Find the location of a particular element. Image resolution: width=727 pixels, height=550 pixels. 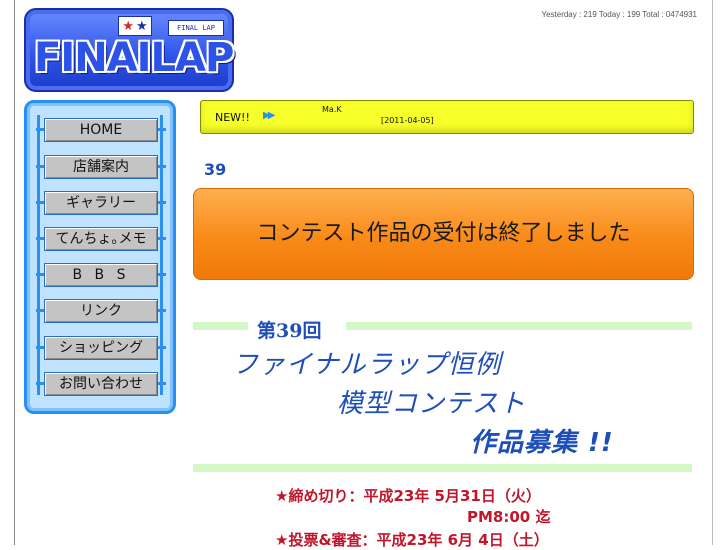

site-logo: ★ ★ FINAL LAP FINAILAP is located at coordinates (129, 50).